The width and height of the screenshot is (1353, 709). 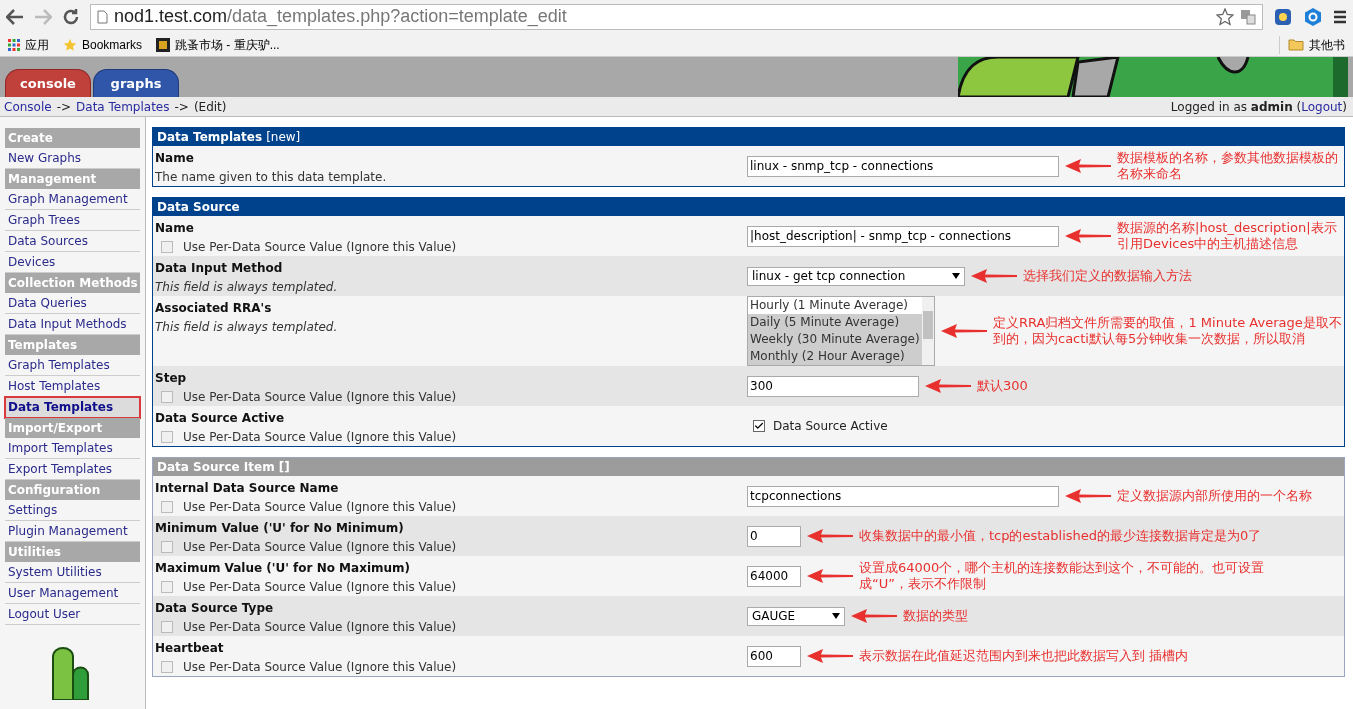 What do you see at coordinates (72, 199) in the screenshot?
I see `sidebar-item: Graph Management` at bounding box center [72, 199].